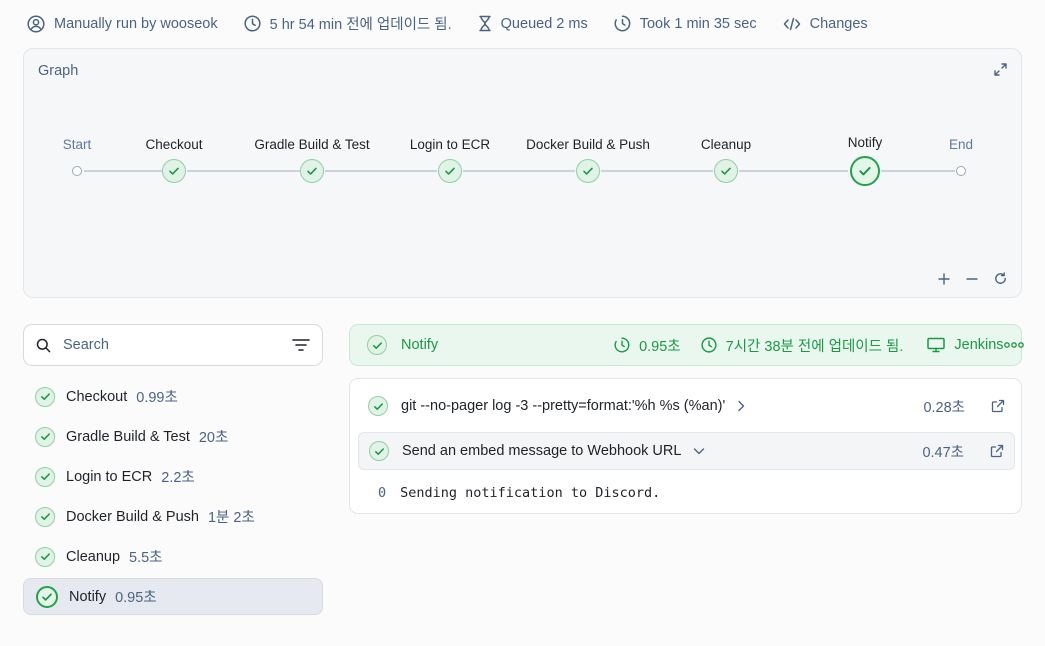 This screenshot has width=1045, height=646. I want to click on run-by-text: Manually run by wooseok, so click(136, 23).